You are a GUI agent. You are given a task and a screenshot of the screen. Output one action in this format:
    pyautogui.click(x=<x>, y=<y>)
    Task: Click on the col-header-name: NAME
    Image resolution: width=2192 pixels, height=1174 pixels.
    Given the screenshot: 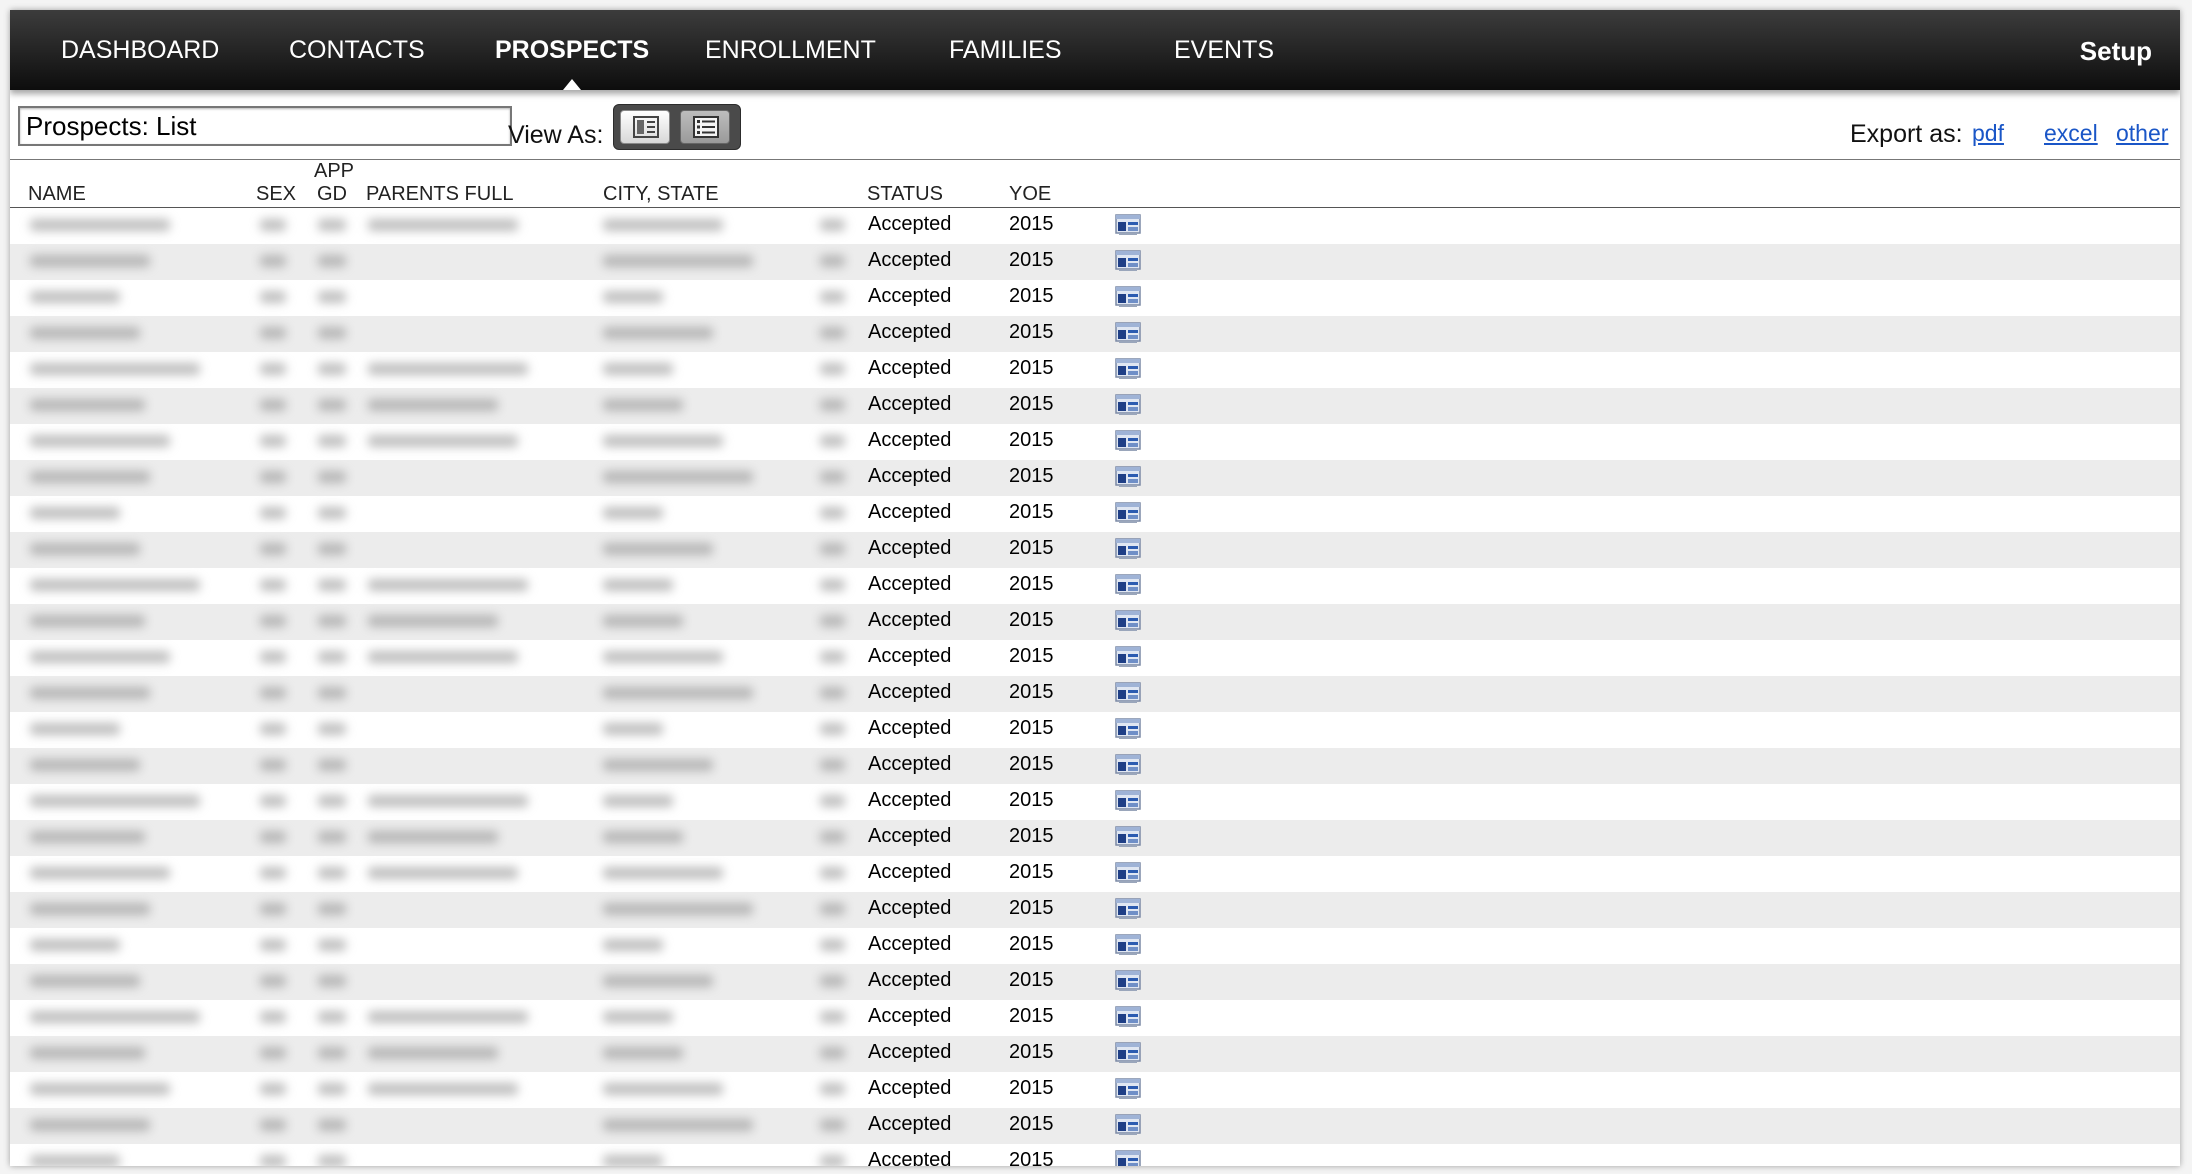 What is the action you would take?
    pyautogui.click(x=57, y=194)
    